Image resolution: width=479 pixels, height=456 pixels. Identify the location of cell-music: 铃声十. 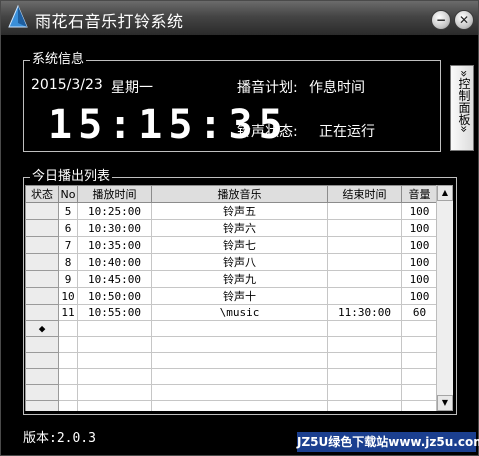
(239, 296).